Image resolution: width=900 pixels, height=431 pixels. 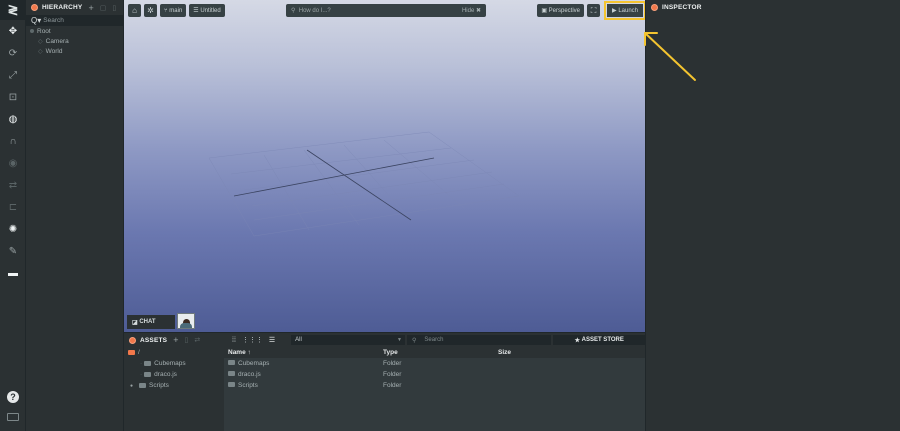 What do you see at coordinates (301, 363) in the screenshot?
I see `asset-name-cell: Cubemaps` at bounding box center [301, 363].